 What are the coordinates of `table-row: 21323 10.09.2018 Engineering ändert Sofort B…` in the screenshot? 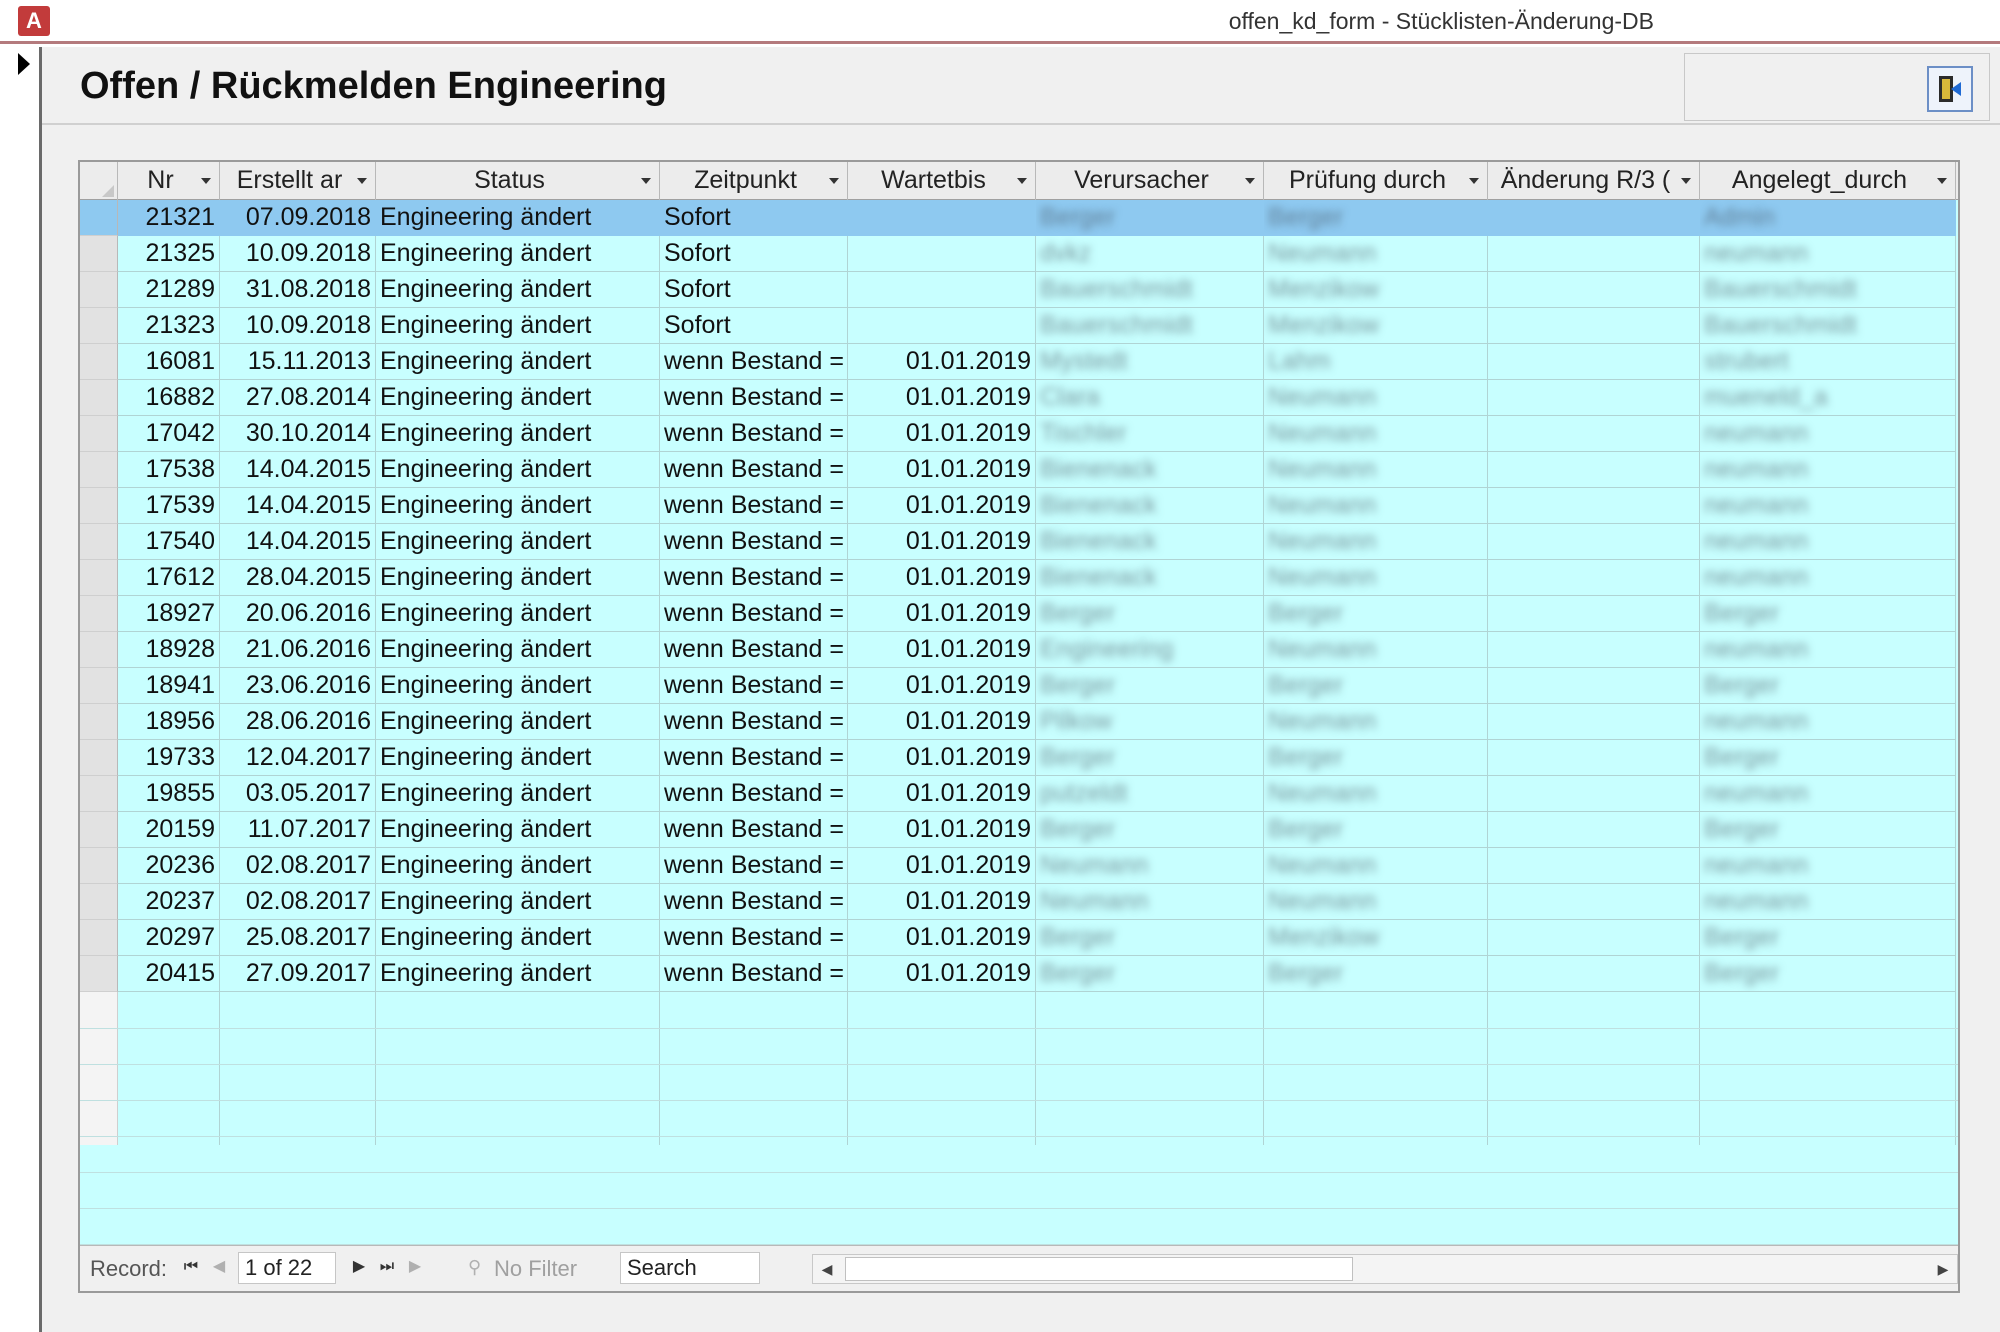 It's located at (1019, 326).